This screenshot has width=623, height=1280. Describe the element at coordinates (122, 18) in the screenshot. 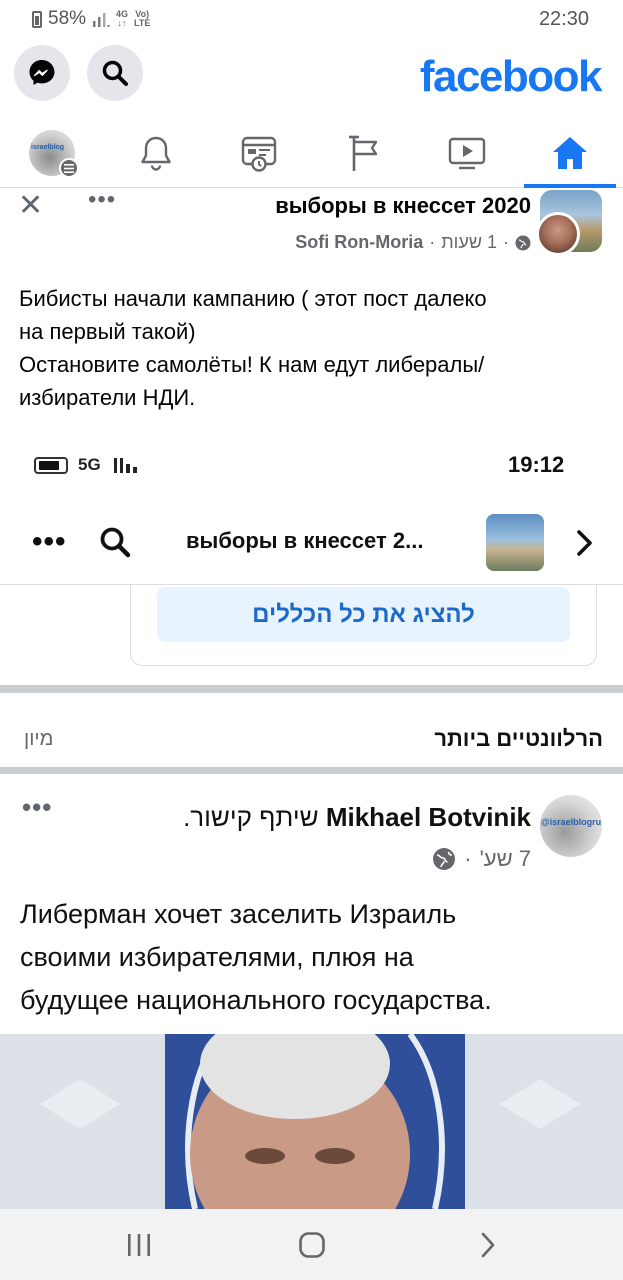

I see `network-4g-label: 4G ↓↑` at that location.